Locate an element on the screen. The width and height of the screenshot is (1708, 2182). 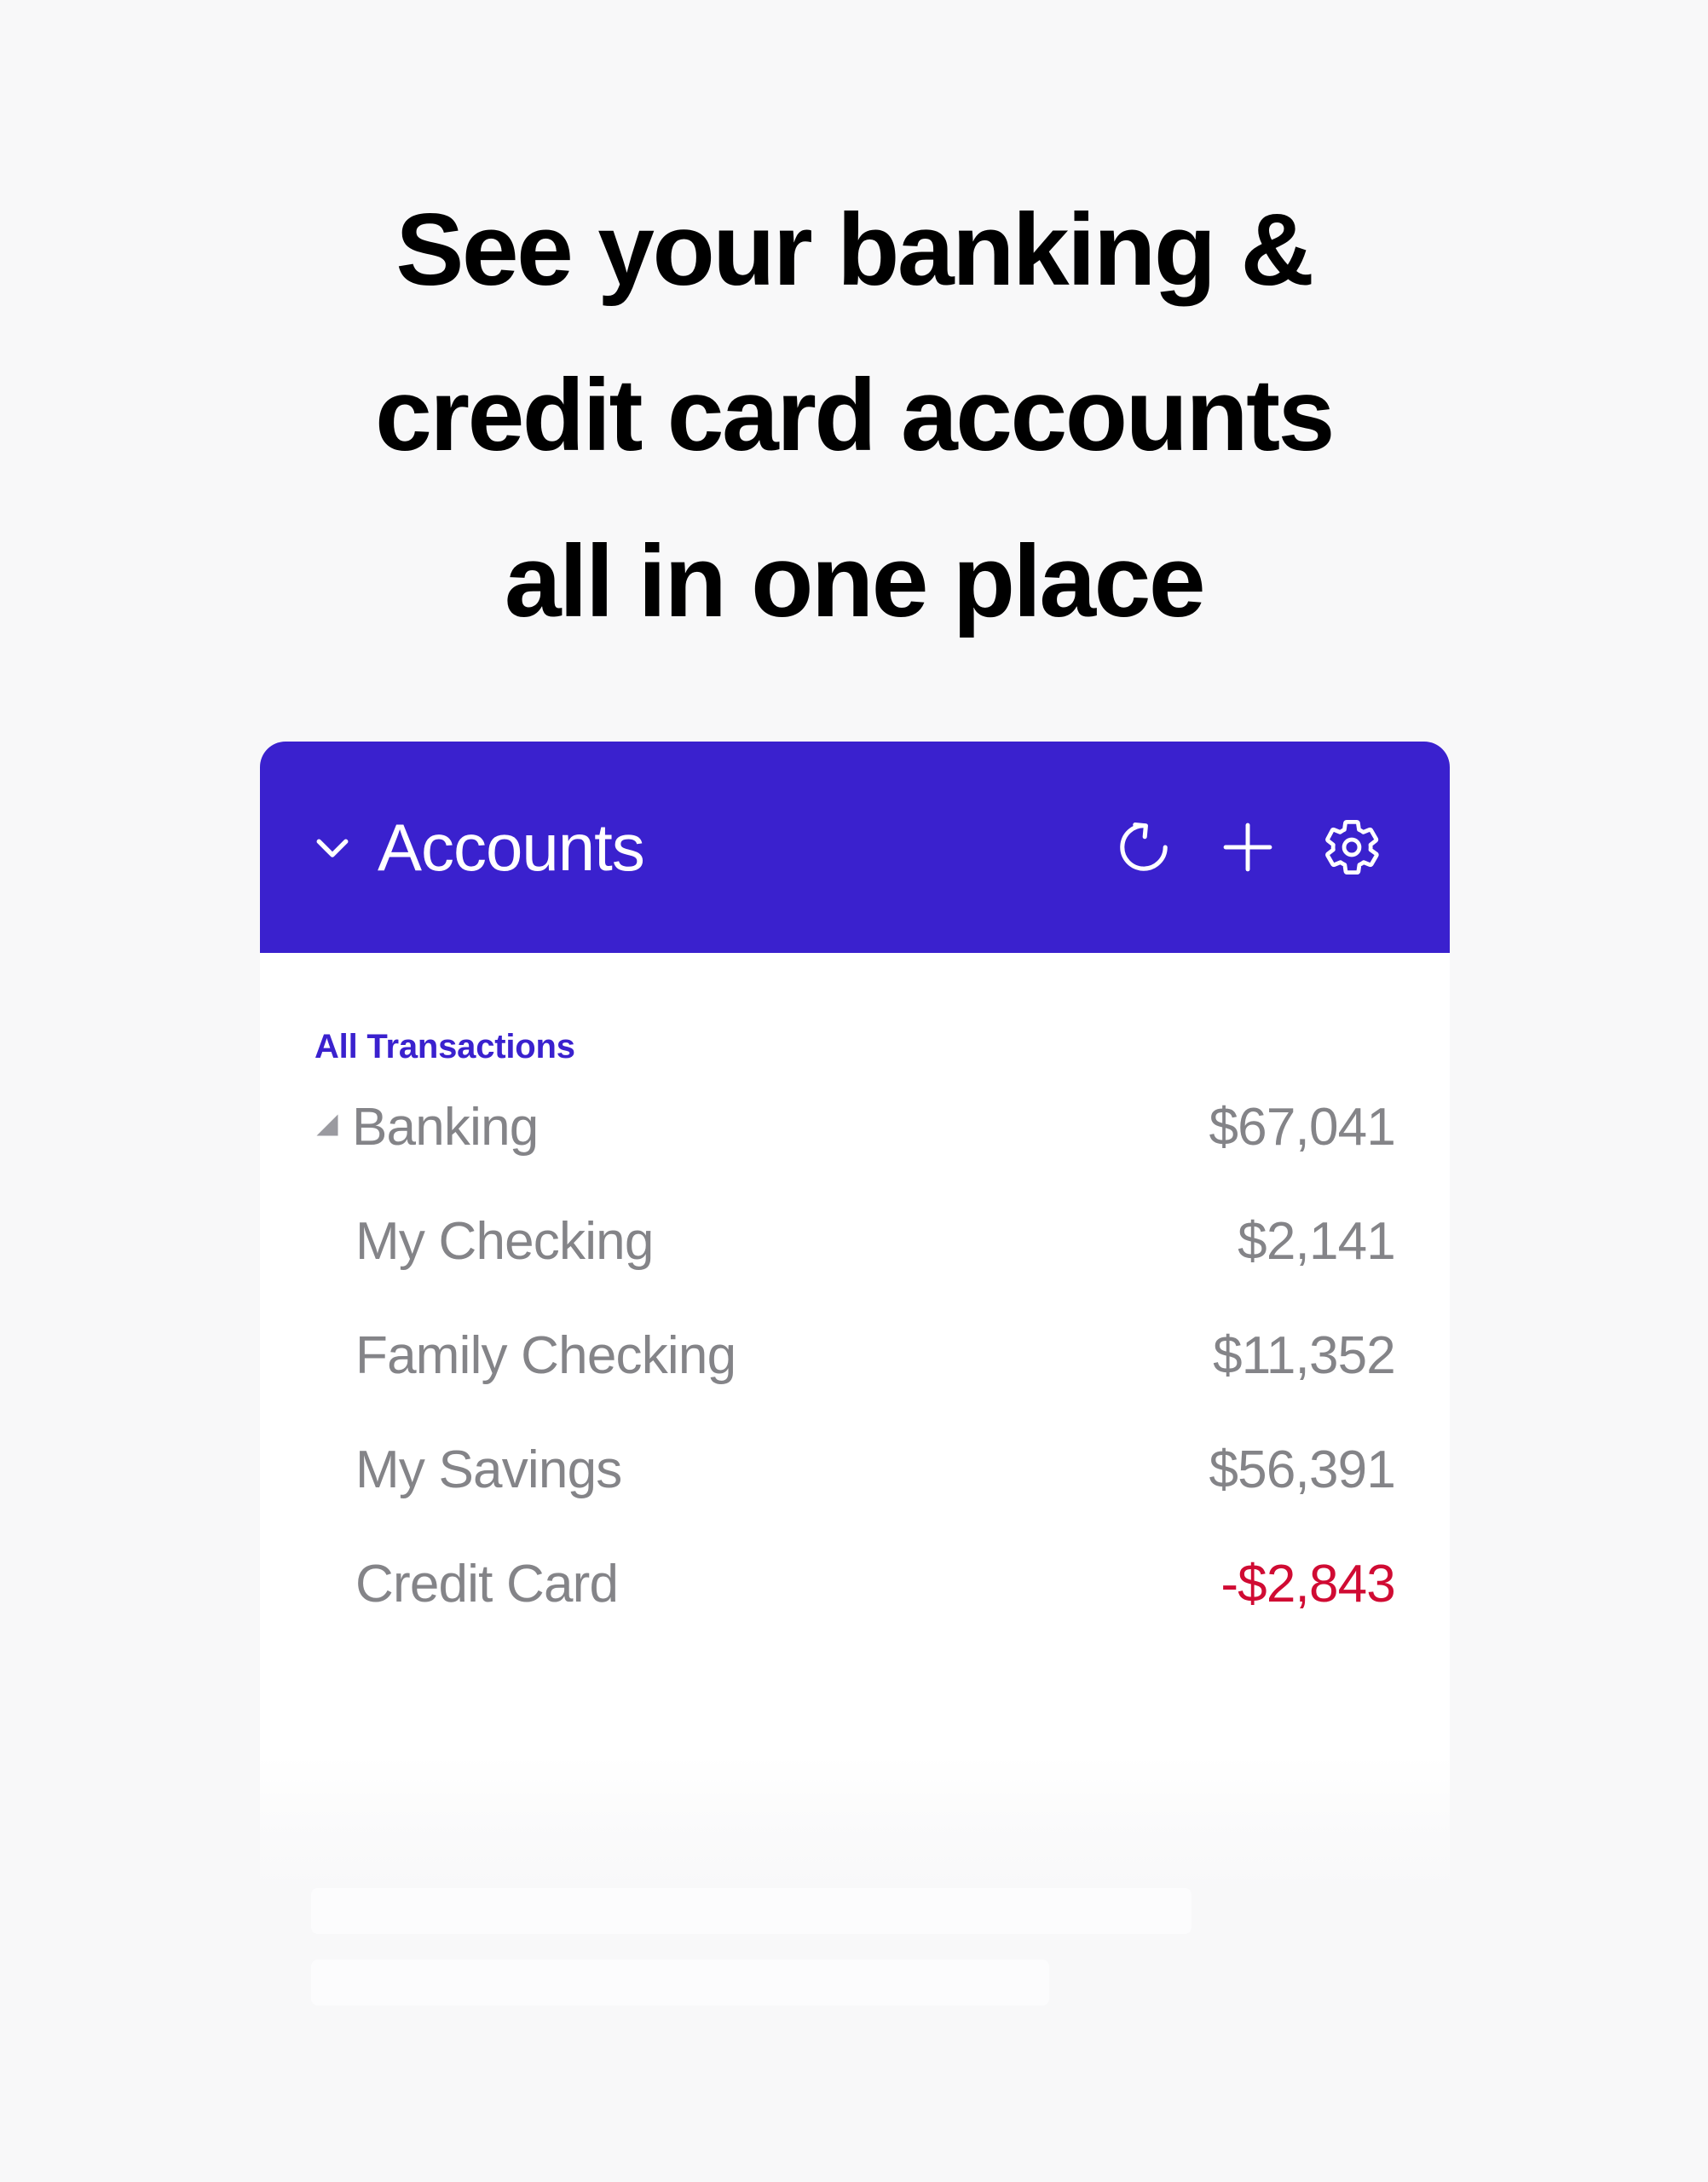
accounts-header-actions is located at coordinates (1247, 847).